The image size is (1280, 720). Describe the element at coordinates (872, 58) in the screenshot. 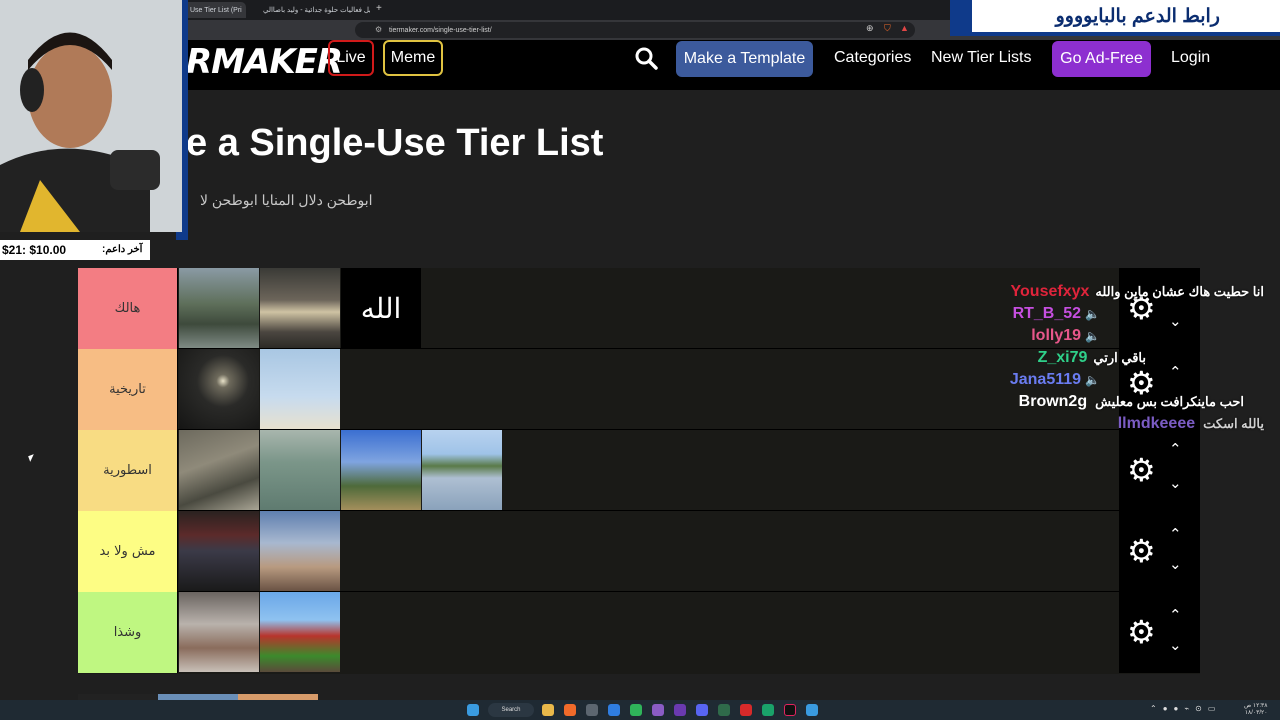

I see `categories-link: Categories` at that location.